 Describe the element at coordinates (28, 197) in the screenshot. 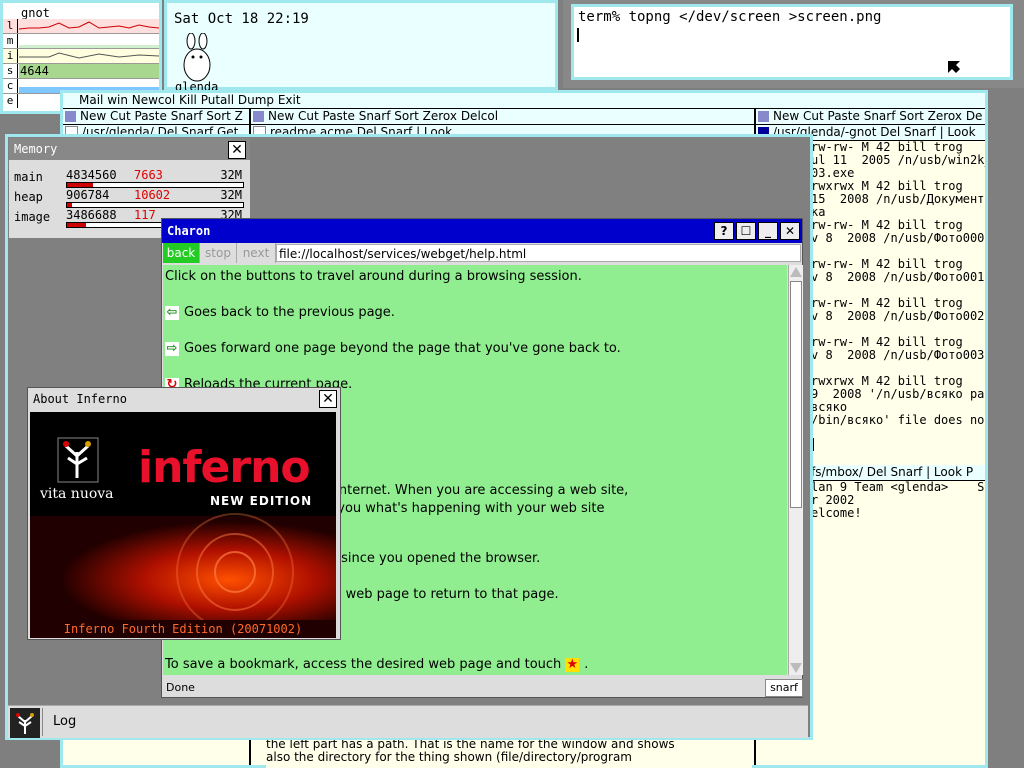

I see `memory-label: heap` at that location.